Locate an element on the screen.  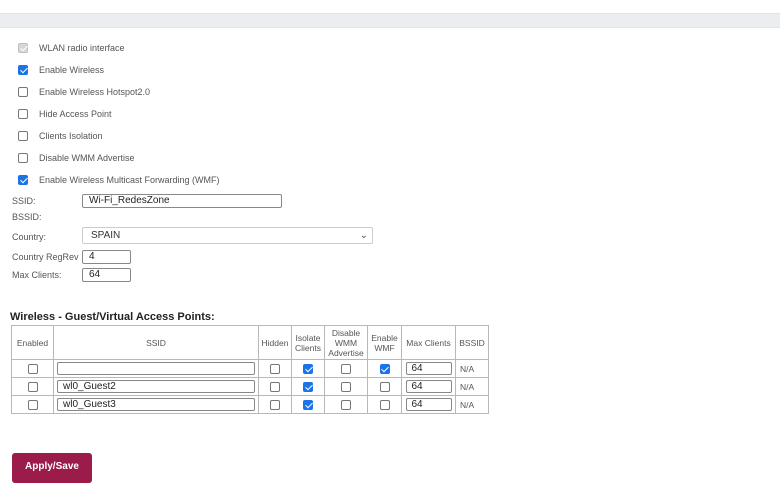
table-row: wl0_Guest3 64 N/A is located at coordinates (250, 404).